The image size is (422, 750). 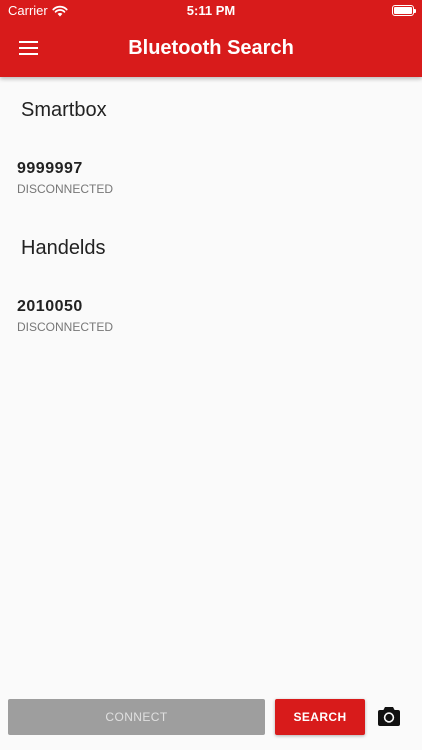 What do you see at coordinates (50, 306) in the screenshot?
I see `device-name: 2010050` at bounding box center [50, 306].